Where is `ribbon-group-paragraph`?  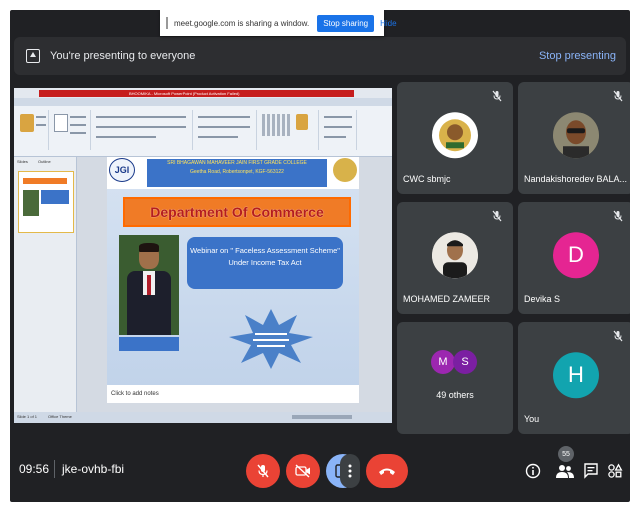
ribbon-group-paragraph is located at coordinates (225, 130).